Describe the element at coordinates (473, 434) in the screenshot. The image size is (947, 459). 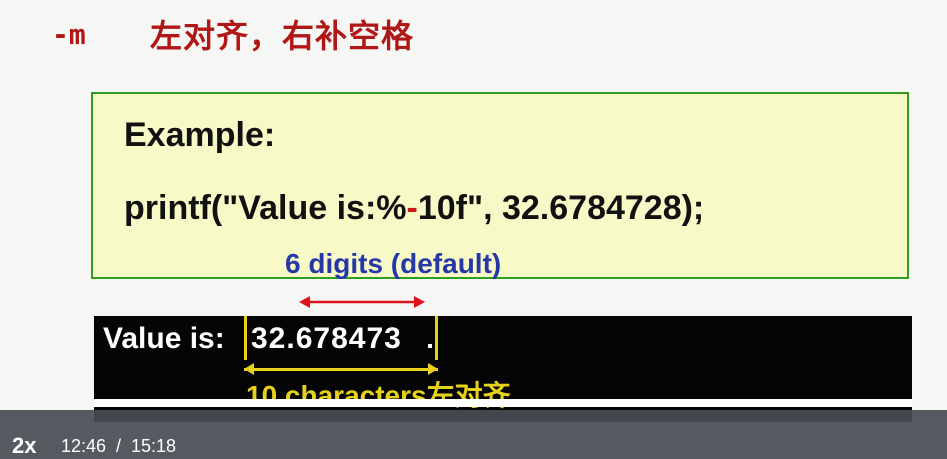
I see `video-control-bar: 2x 12:46 / 15:18` at that location.